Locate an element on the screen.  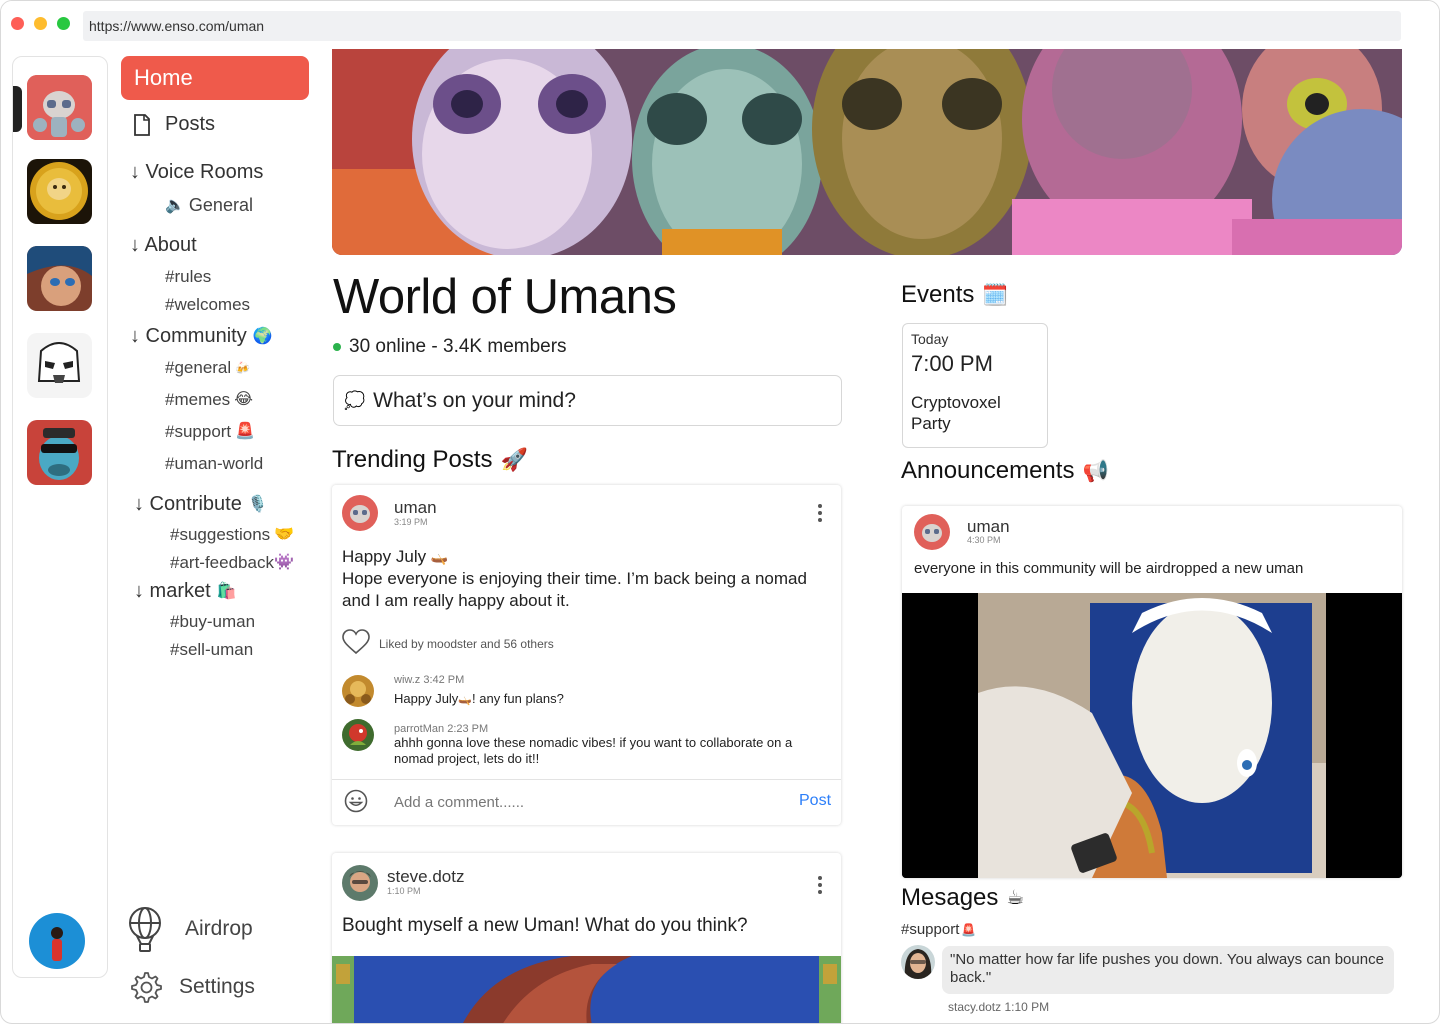
post-comment-button: Post is located at coordinates (815, 801).